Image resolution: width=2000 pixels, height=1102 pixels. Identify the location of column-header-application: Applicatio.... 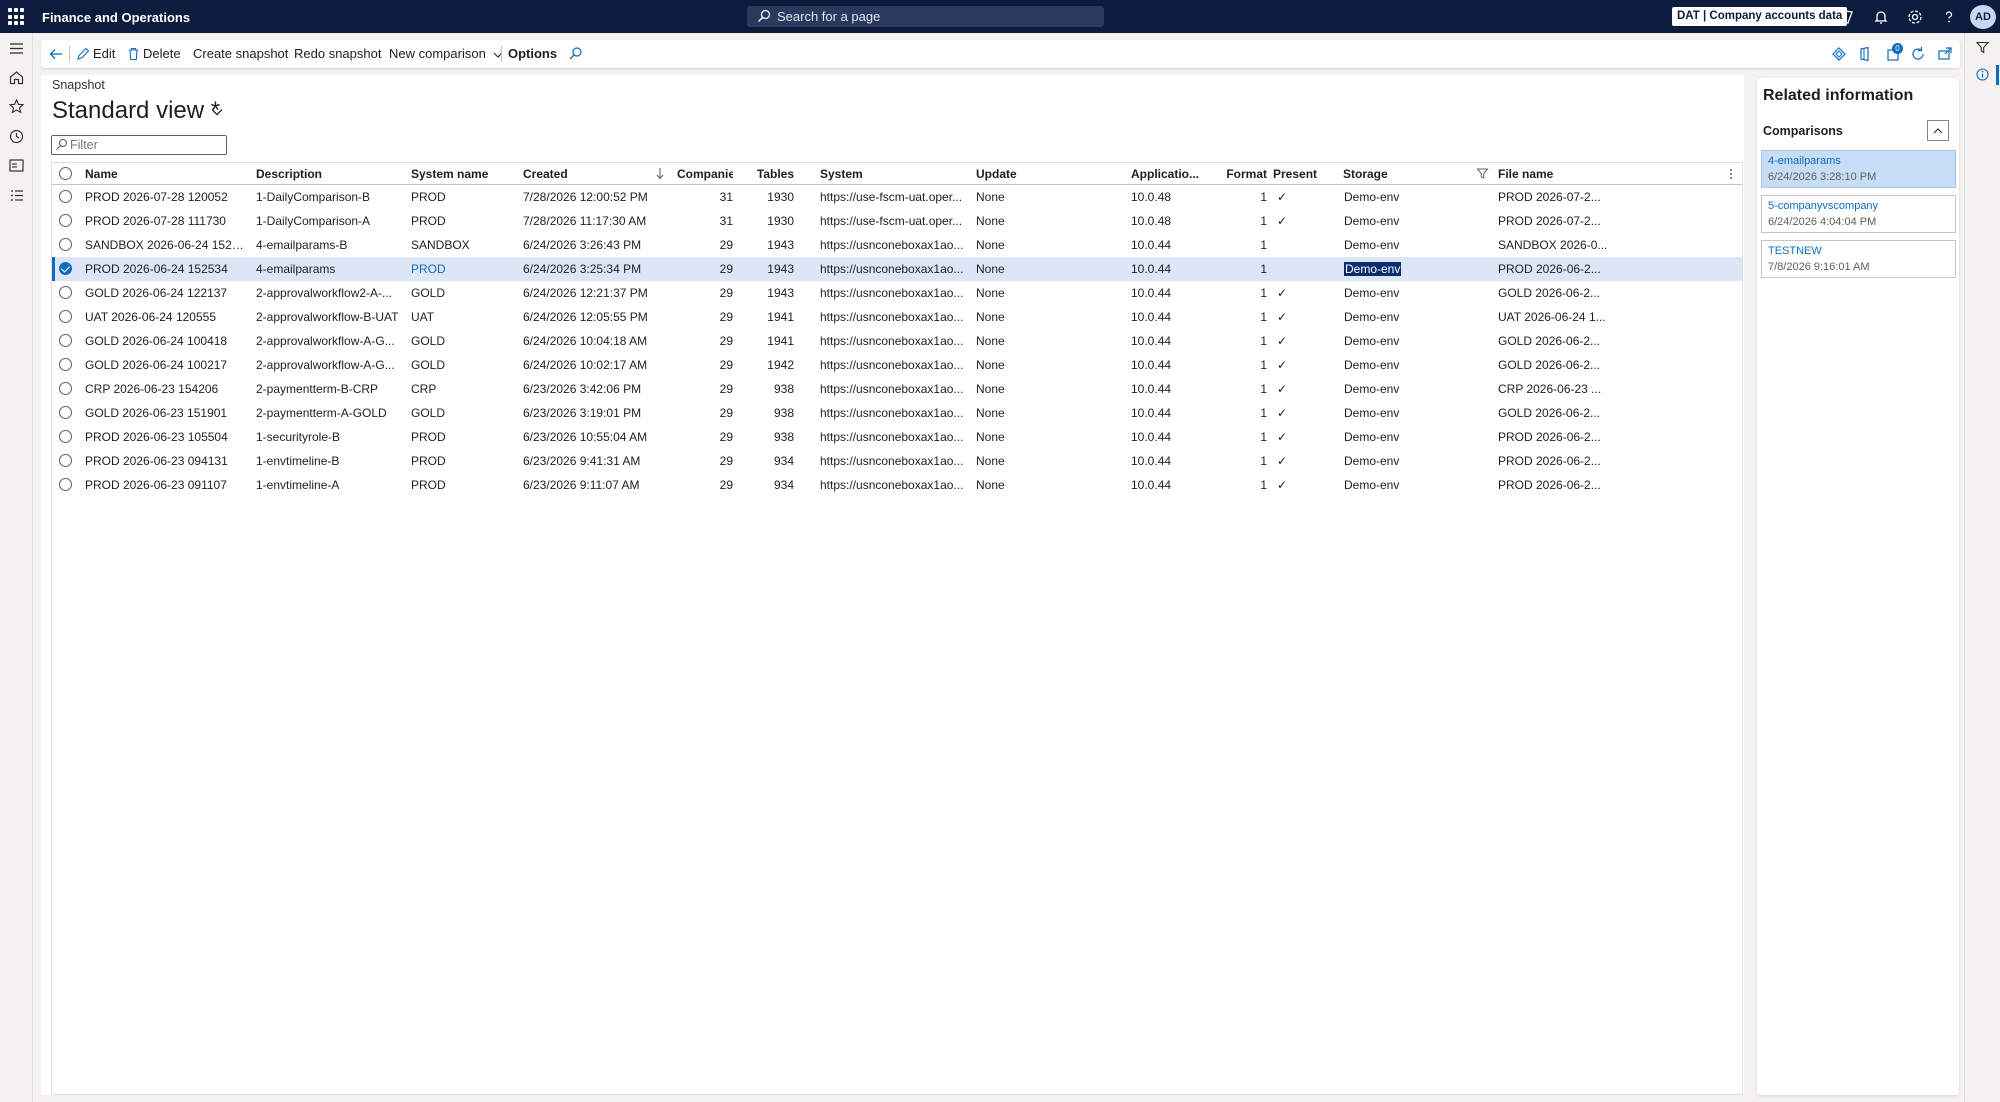
(1166, 174).